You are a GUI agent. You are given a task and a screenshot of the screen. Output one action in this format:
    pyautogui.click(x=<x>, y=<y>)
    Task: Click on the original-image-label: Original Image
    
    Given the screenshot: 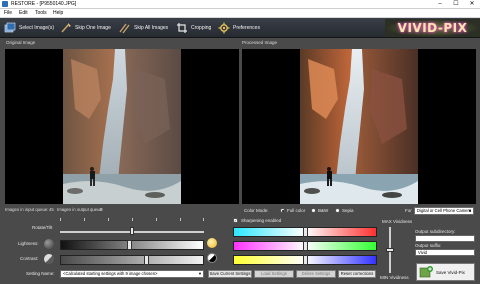 What is the action you would take?
    pyautogui.click(x=21, y=42)
    